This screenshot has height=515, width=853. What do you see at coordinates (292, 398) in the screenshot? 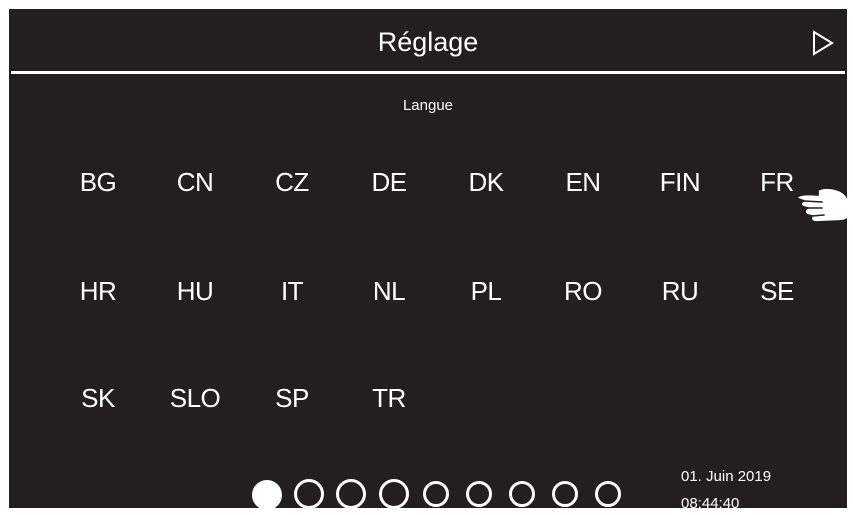
I see `language-option-sp: SP` at bounding box center [292, 398].